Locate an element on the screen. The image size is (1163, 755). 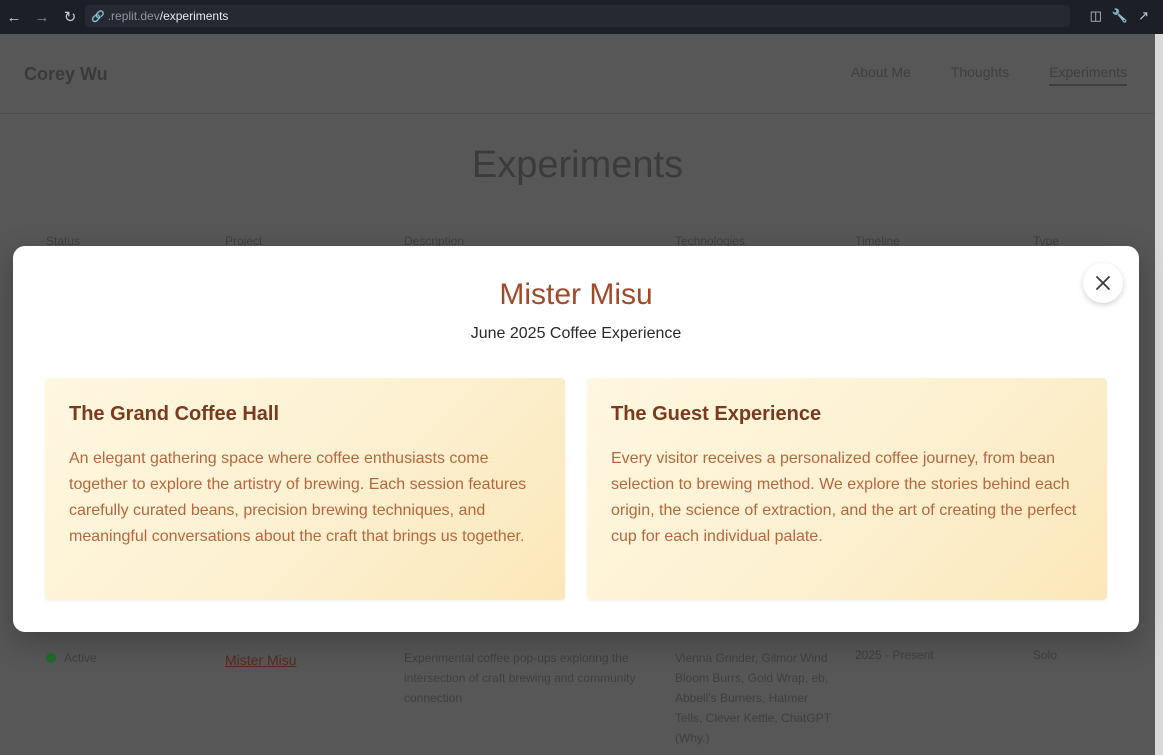
project-type: Solo is located at coordinates (1045, 655).